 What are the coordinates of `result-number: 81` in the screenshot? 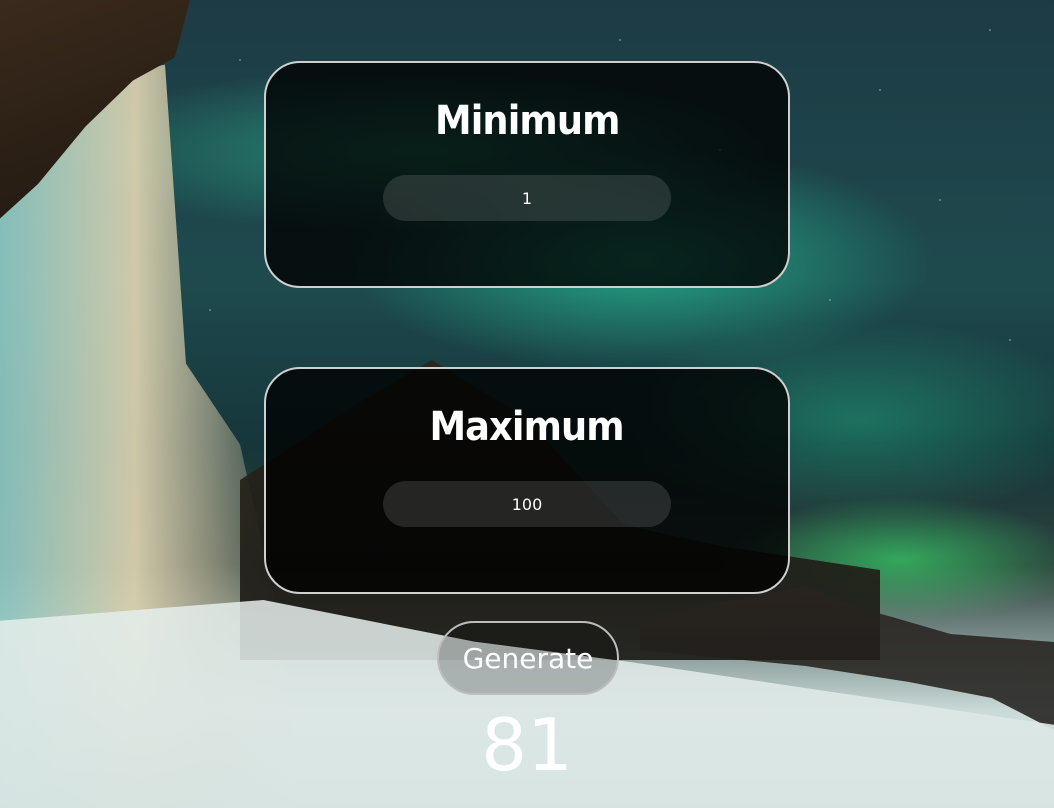 It's located at (527, 745).